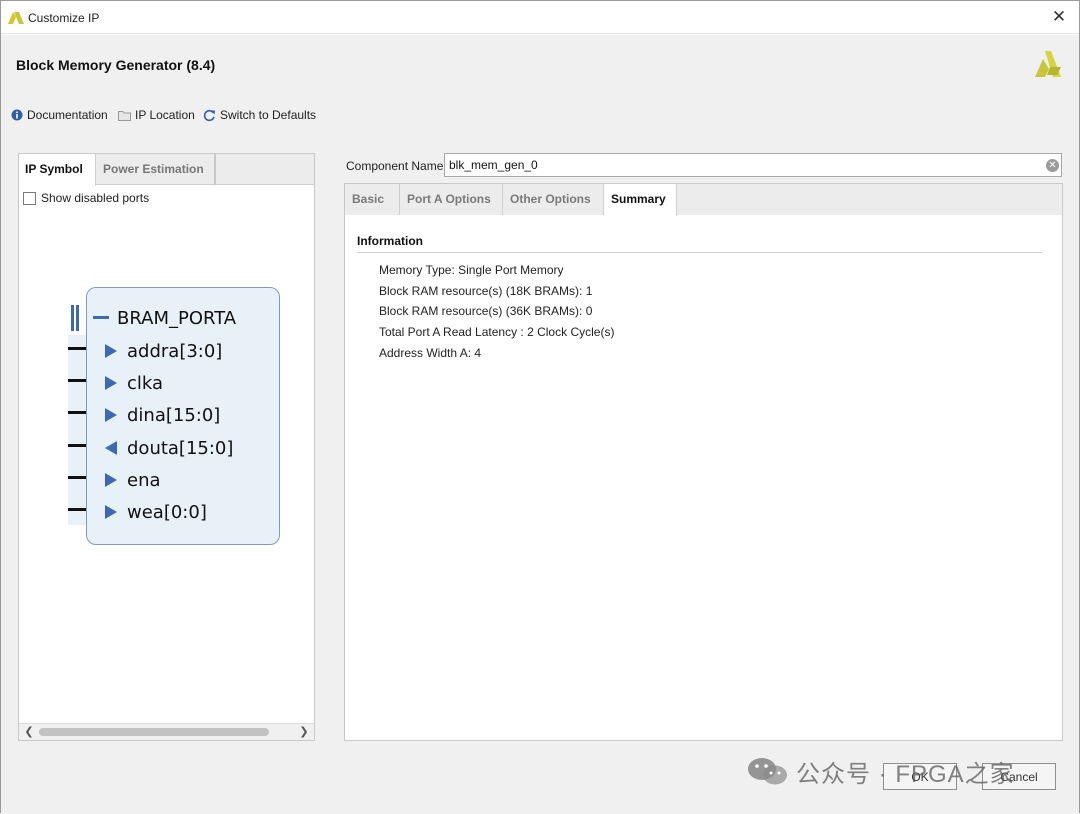 The height and width of the screenshot is (814, 1080). What do you see at coordinates (144, 480) in the screenshot?
I see `port-label: ena` at bounding box center [144, 480].